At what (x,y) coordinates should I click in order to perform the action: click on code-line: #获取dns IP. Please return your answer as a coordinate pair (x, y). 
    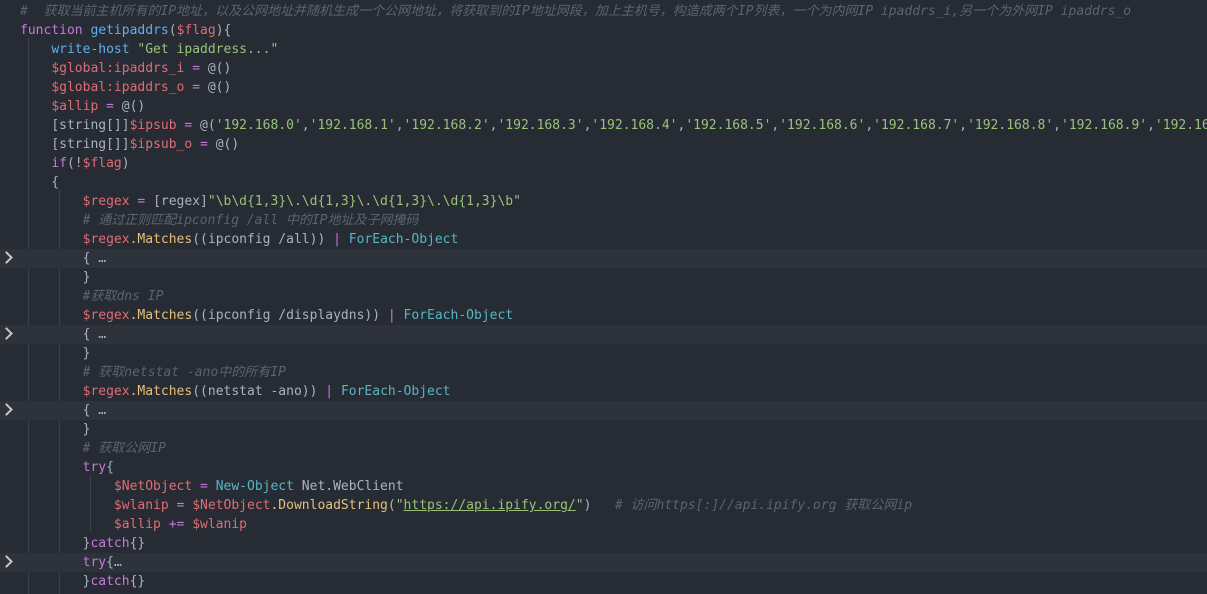
    Looking at the image, I should click on (603, 296).